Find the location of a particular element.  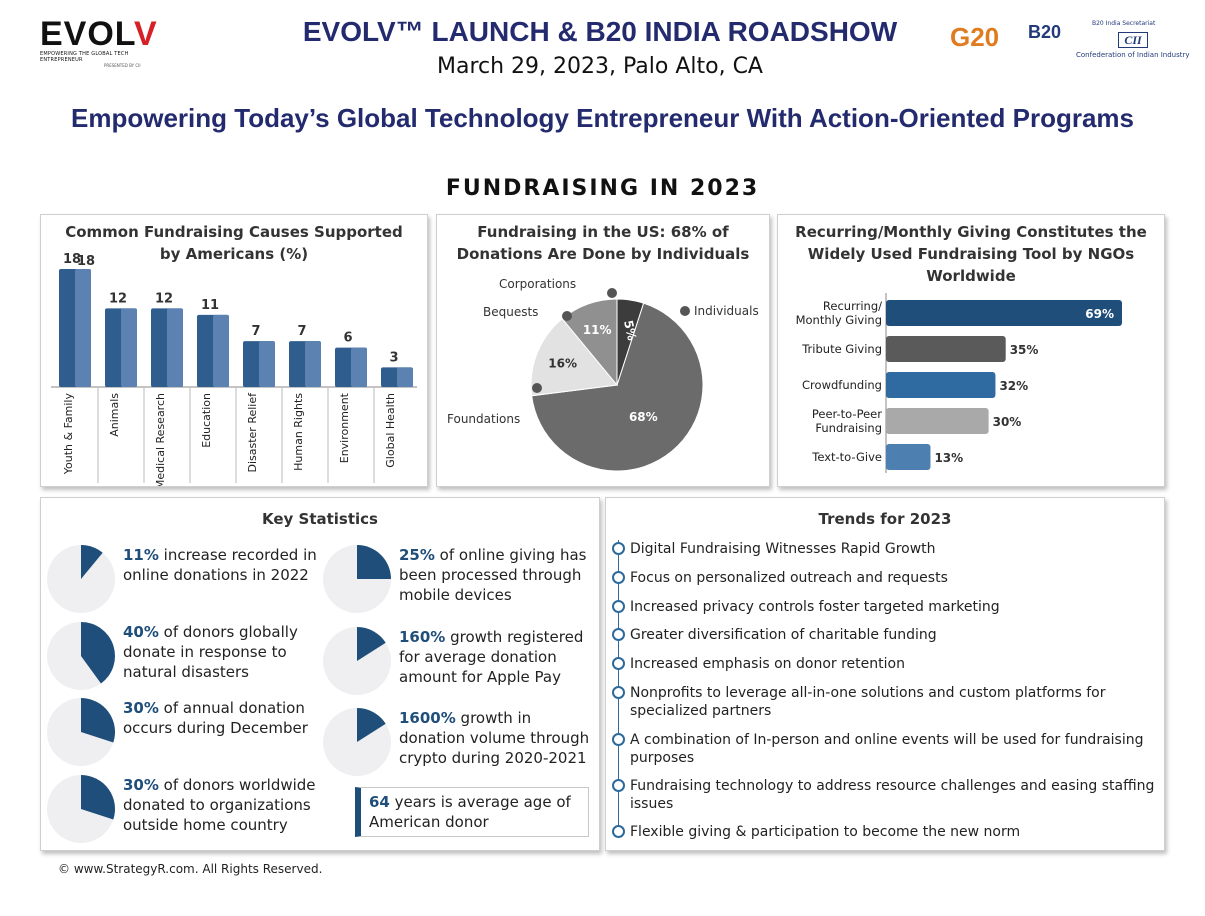

legend-label: Bequests is located at coordinates (510, 312).